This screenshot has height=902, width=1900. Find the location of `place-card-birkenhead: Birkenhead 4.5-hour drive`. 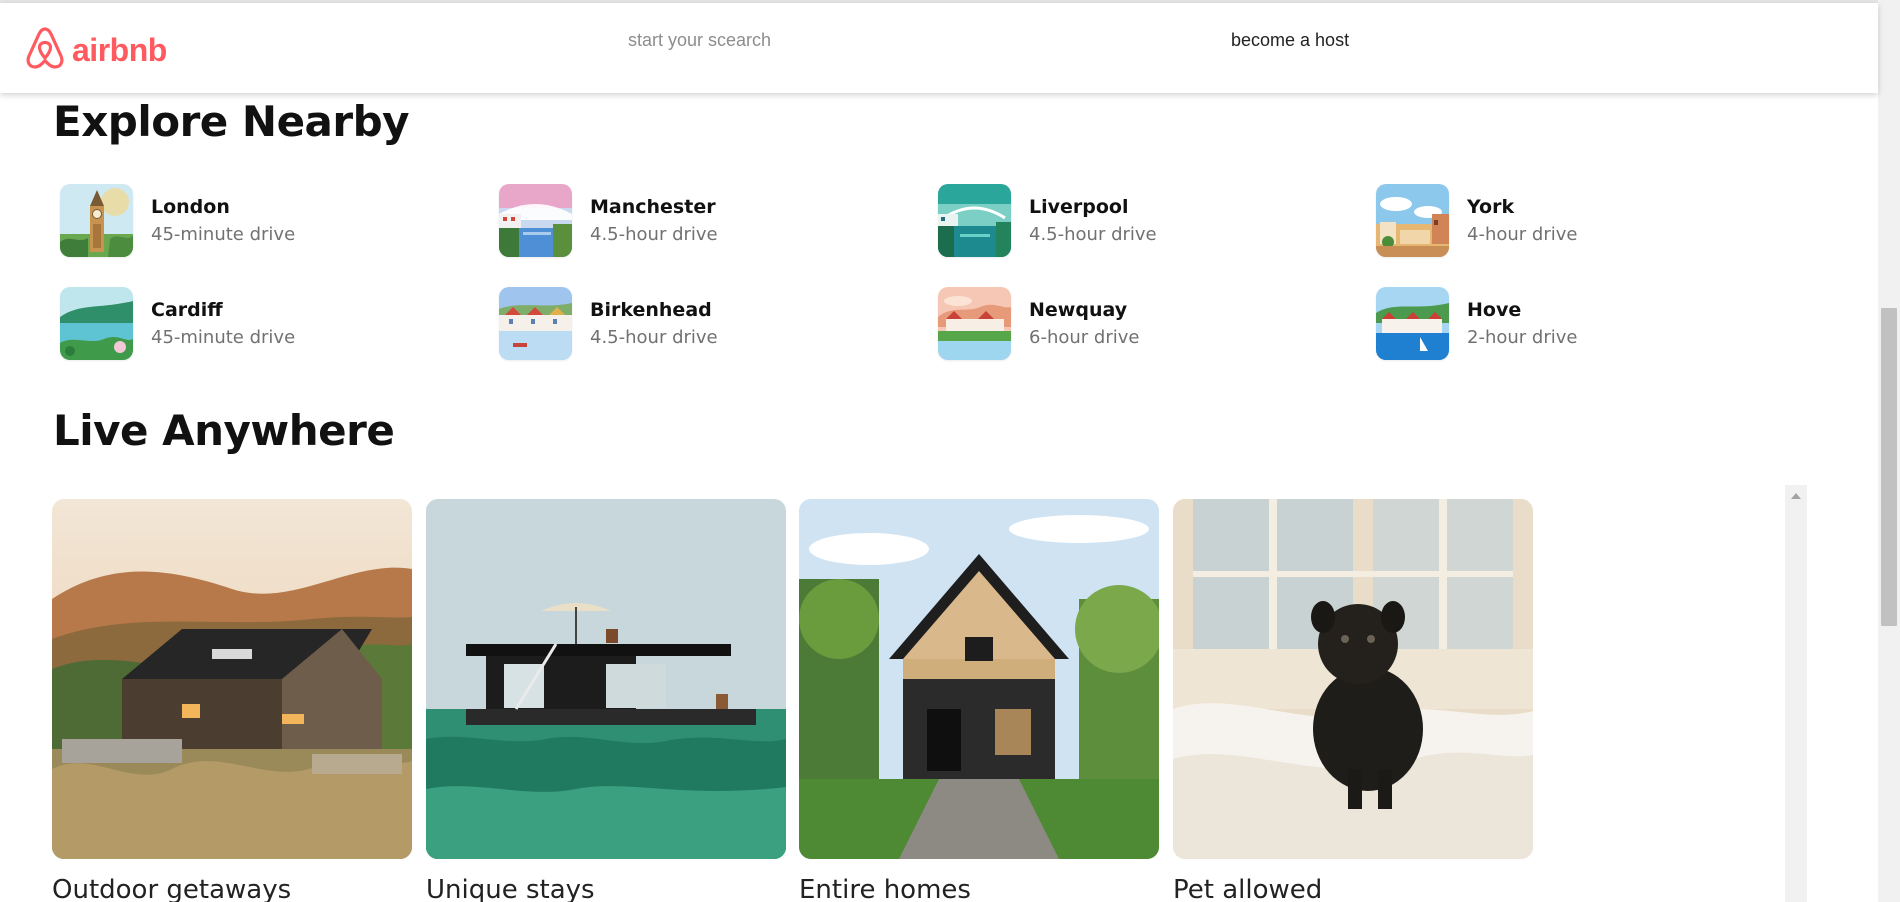

place-card-birkenhead: Birkenhead 4.5-hour drive is located at coordinates (608, 323).